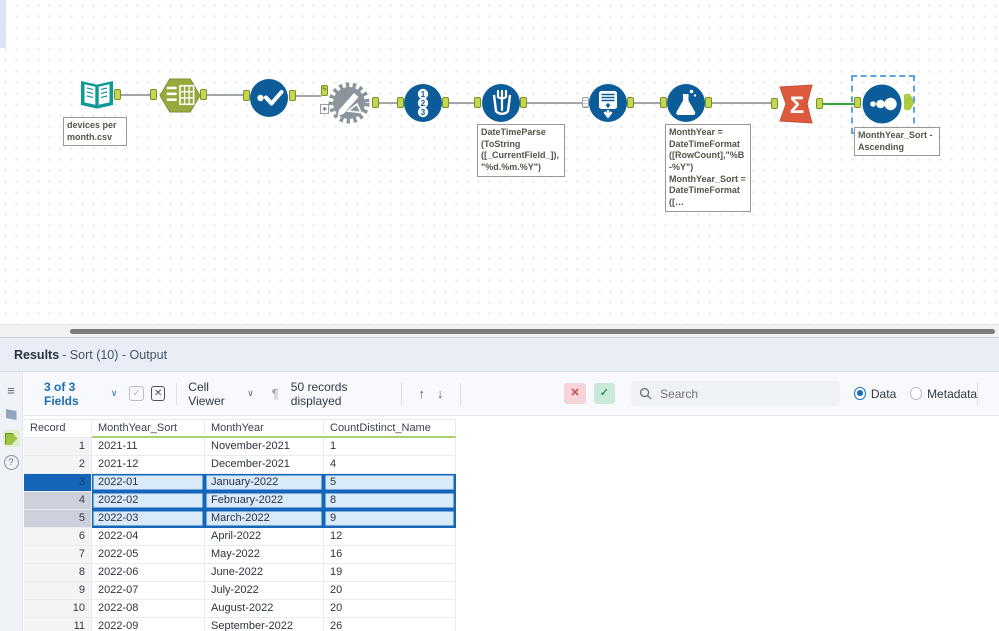 The width and height of the screenshot is (999, 631). Describe the element at coordinates (264, 555) in the screenshot. I see `data-cell: May-2022` at that location.